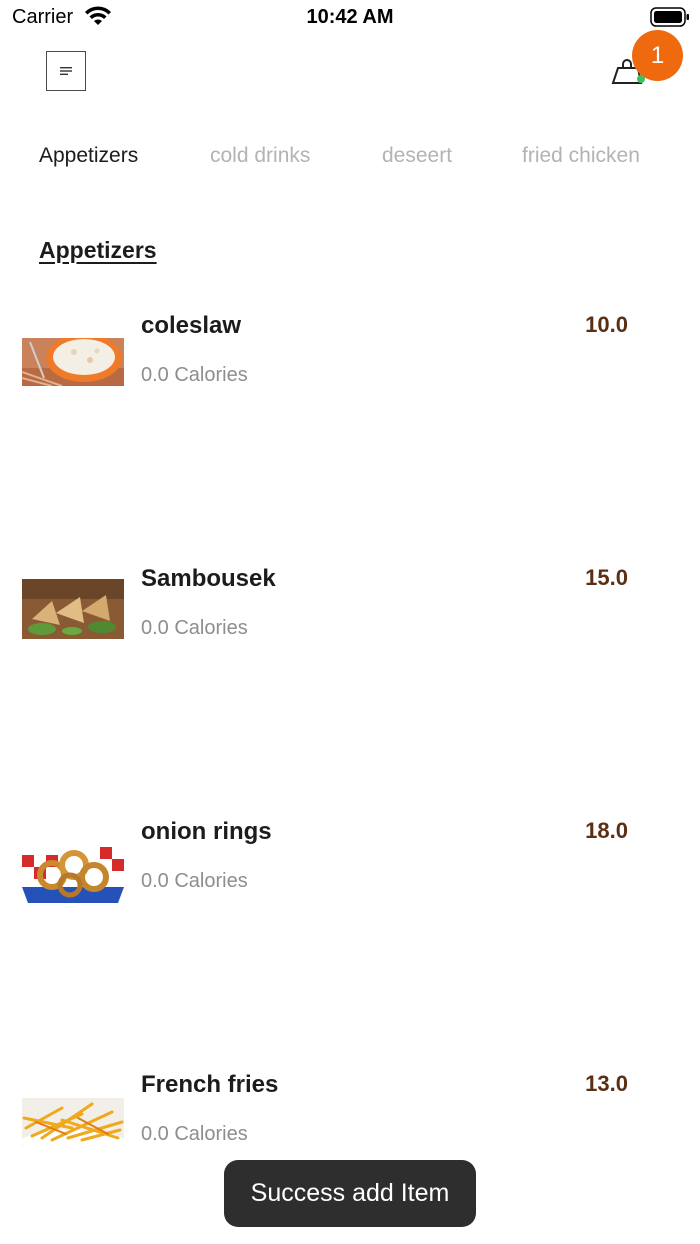 This screenshot has height=1244, width=700. Describe the element at coordinates (88, 156) in the screenshot. I see `tab-appetizers: Appetizers` at that location.